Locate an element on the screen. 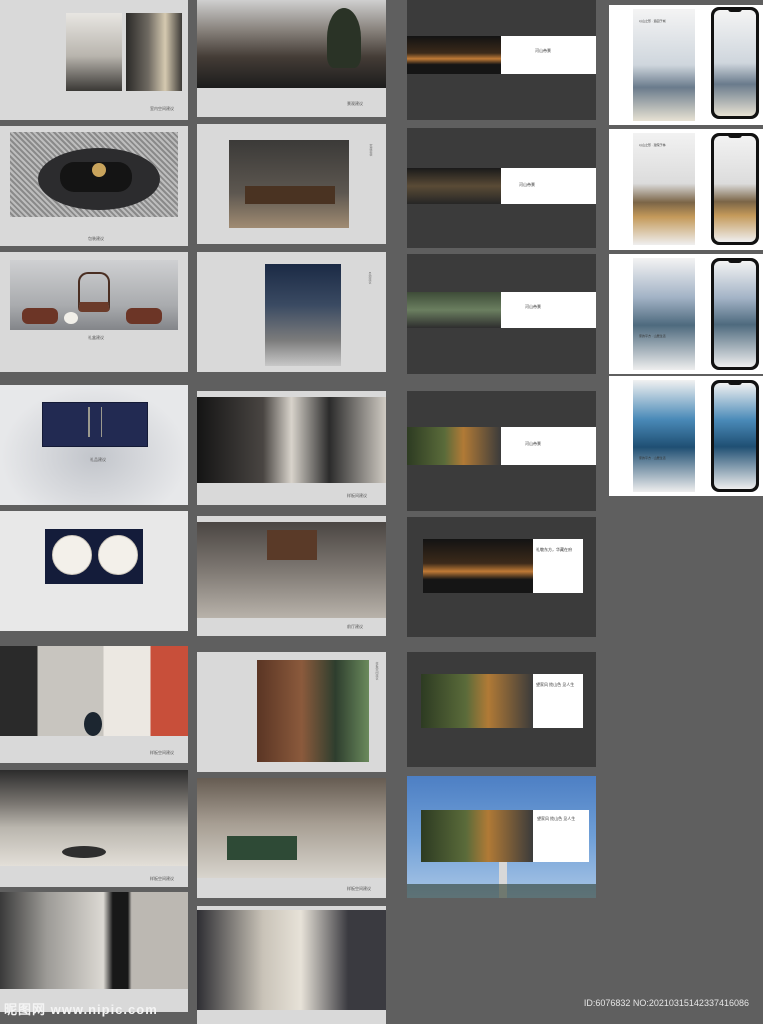  photo-pine-tree is located at coordinates (344, 38).